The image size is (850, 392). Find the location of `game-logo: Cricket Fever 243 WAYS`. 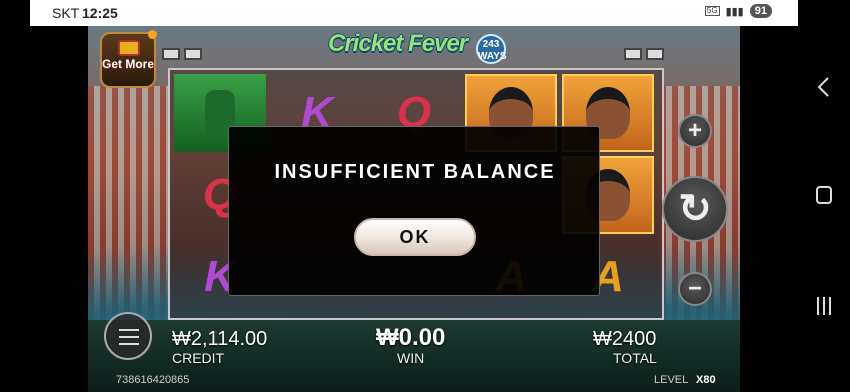

game-logo: Cricket Fever 243 WAYS is located at coordinates (416, 48).